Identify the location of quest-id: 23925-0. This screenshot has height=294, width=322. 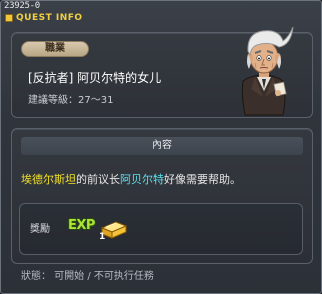
(22, 6).